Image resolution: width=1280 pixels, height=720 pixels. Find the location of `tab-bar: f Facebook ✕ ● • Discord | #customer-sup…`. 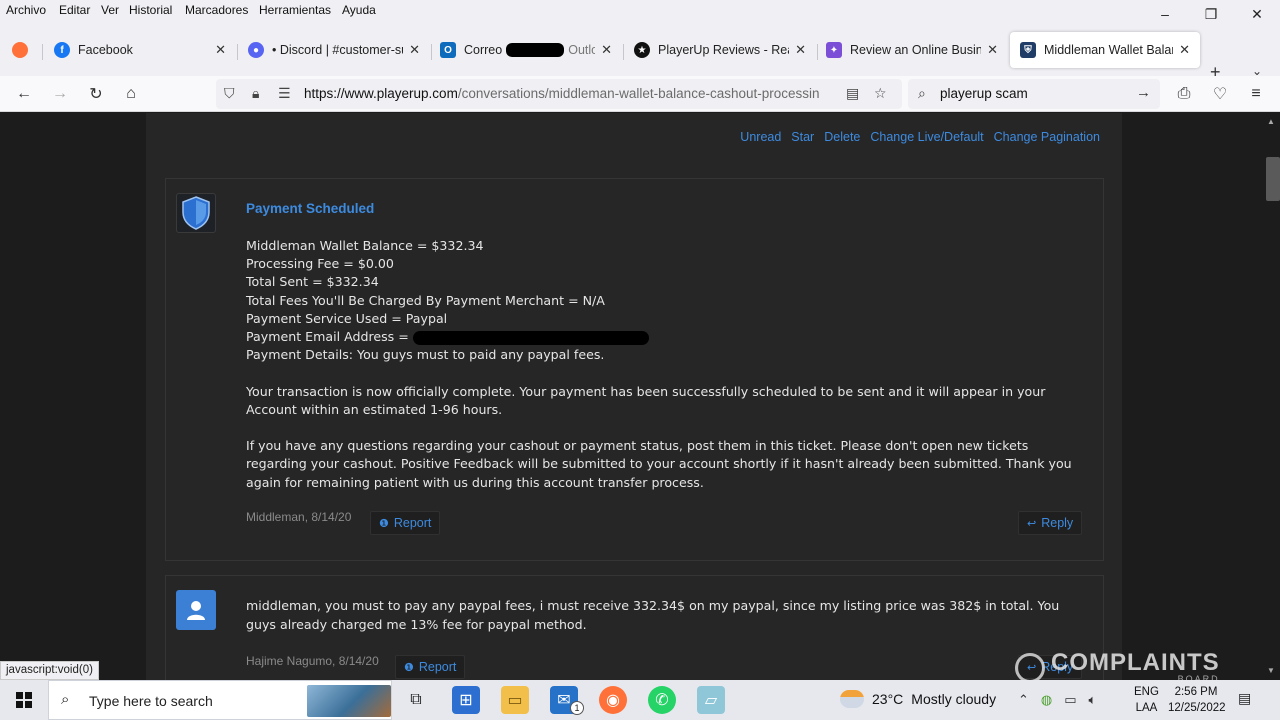

tab-bar: f Facebook ✕ ● • Discord | #customer-sup… is located at coordinates (640, 53).